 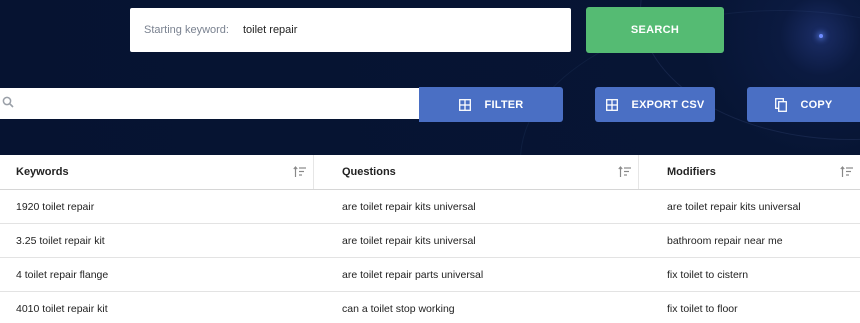 I want to click on column-header-label: Keywords, so click(x=42, y=172).